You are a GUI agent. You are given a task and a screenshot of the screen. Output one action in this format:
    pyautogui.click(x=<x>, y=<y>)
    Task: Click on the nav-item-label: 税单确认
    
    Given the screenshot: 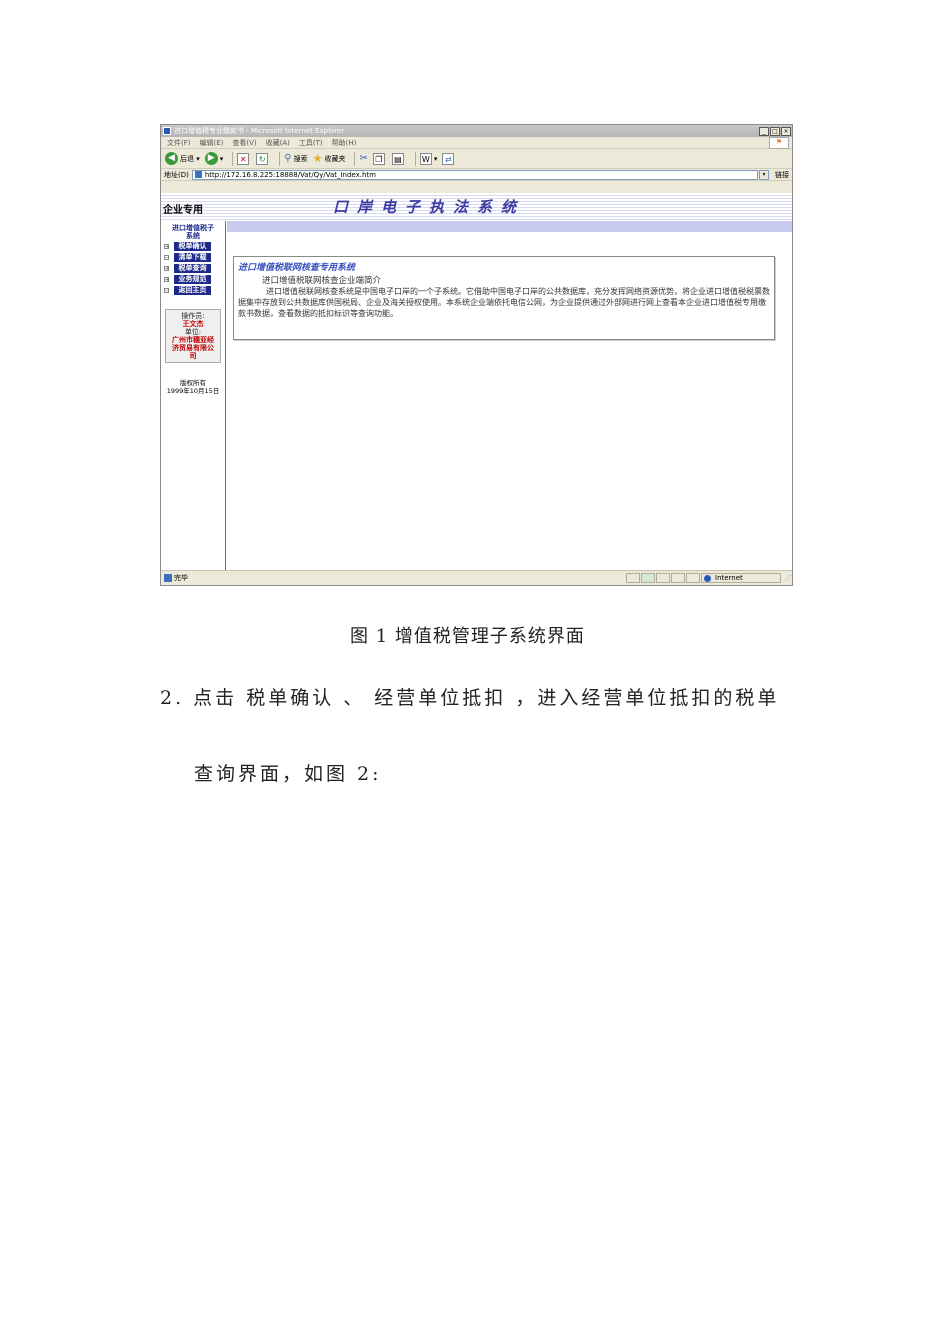 What is the action you would take?
    pyautogui.click(x=192, y=246)
    